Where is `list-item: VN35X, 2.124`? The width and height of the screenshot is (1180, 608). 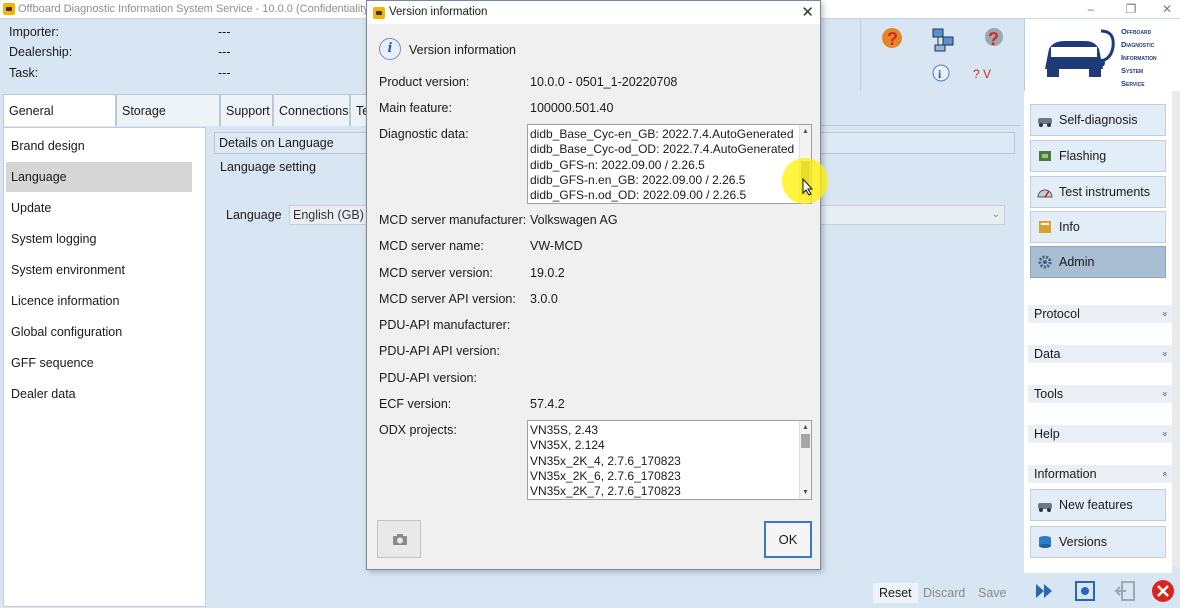
list-item: VN35X, 2.124 is located at coordinates (567, 445).